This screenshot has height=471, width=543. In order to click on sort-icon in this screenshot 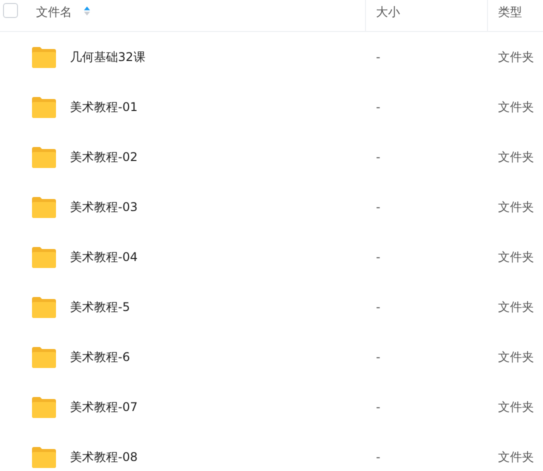, I will do `click(87, 11)`.